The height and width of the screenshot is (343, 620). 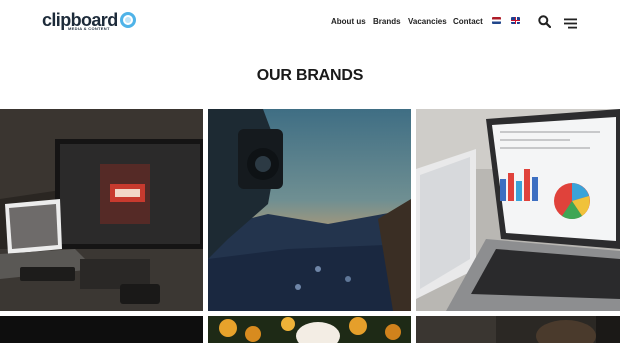 What do you see at coordinates (89, 22) in the screenshot?
I see `clipboard-logo: clipboard MEDIA & CONTENT` at bounding box center [89, 22].